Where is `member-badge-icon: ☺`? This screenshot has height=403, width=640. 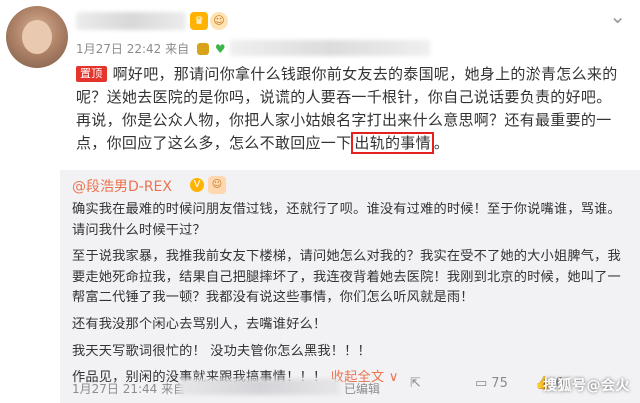 member-badge-icon: ☺ is located at coordinates (217, 185).